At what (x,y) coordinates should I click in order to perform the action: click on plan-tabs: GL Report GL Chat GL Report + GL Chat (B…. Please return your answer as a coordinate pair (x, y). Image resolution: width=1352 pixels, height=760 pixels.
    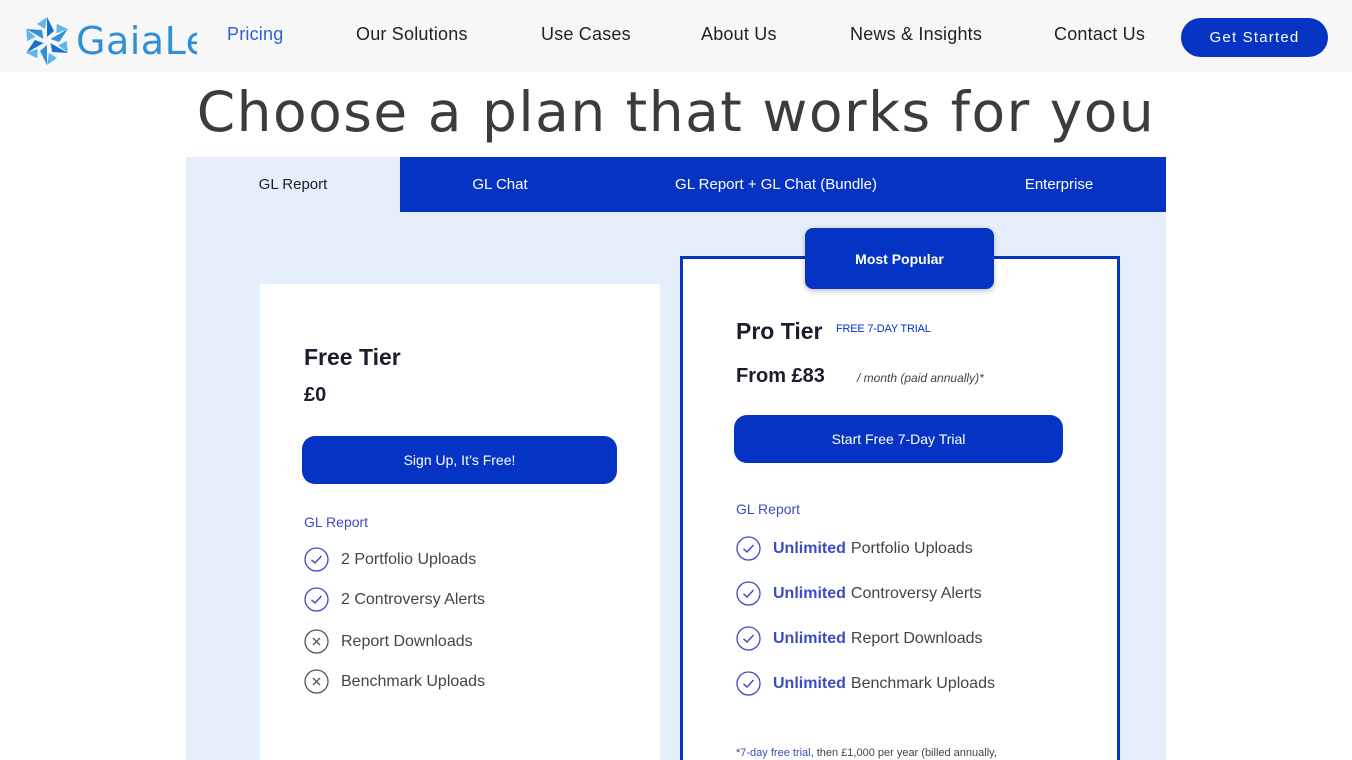
    Looking at the image, I should click on (676, 184).